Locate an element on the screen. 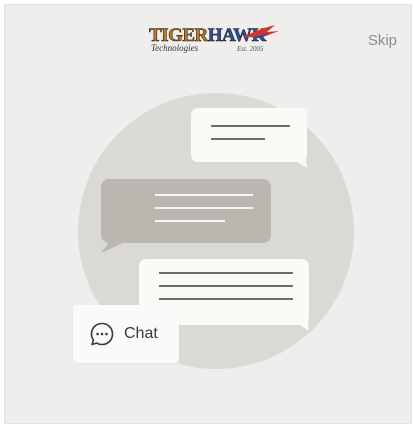 Image resolution: width=414 pixels, height=427 pixels. chat-bubble-ellipsis-icon is located at coordinates (102, 334).